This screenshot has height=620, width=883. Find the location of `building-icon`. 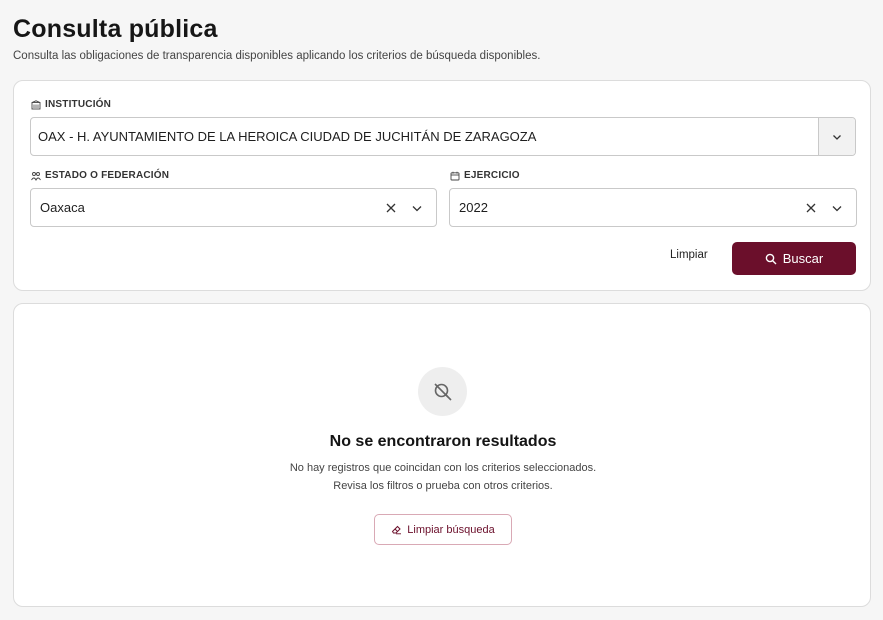

building-icon is located at coordinates (36, 104).